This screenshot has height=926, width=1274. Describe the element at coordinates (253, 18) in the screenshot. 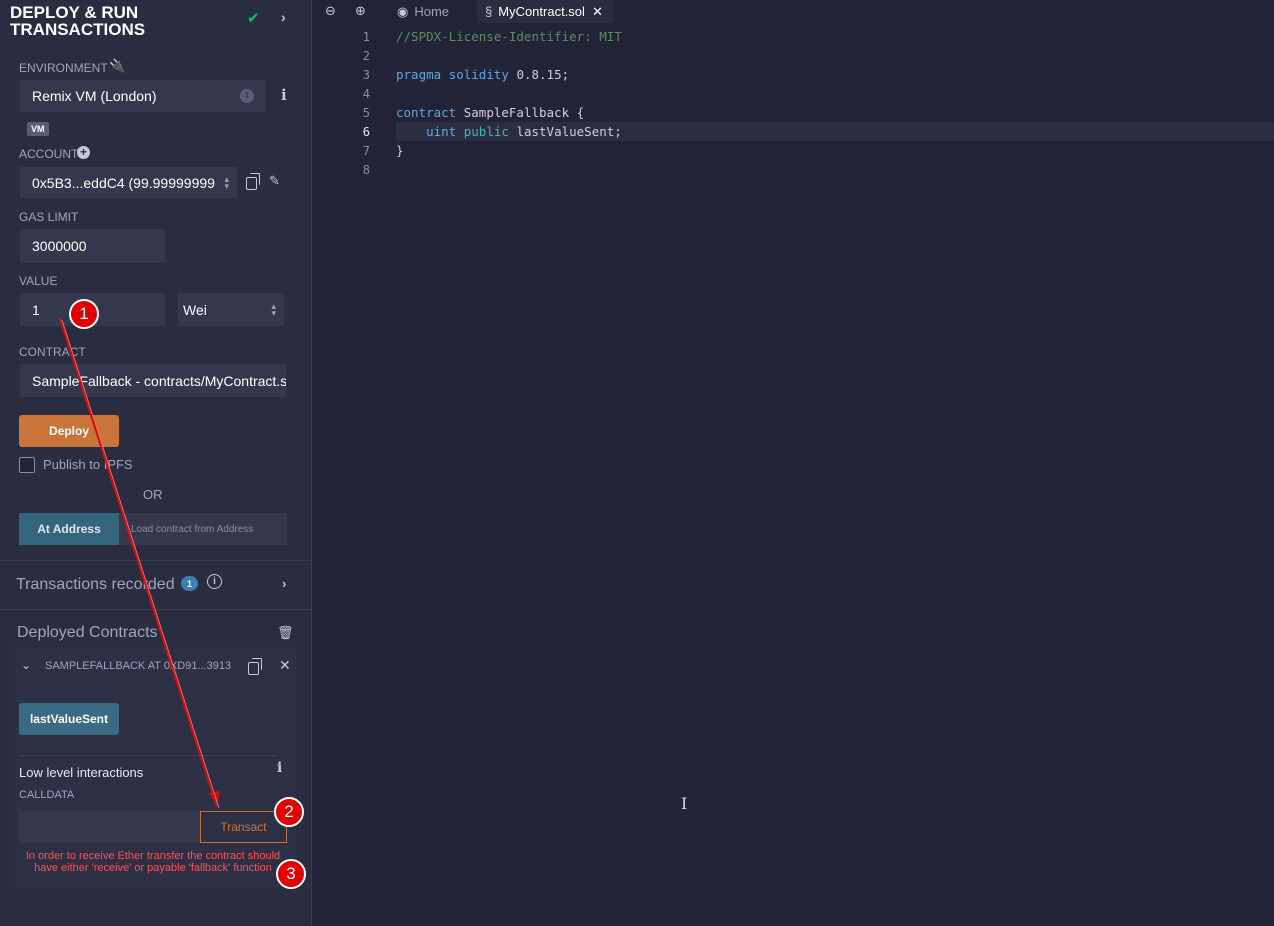

I see `check-icon: ✔` at that location.